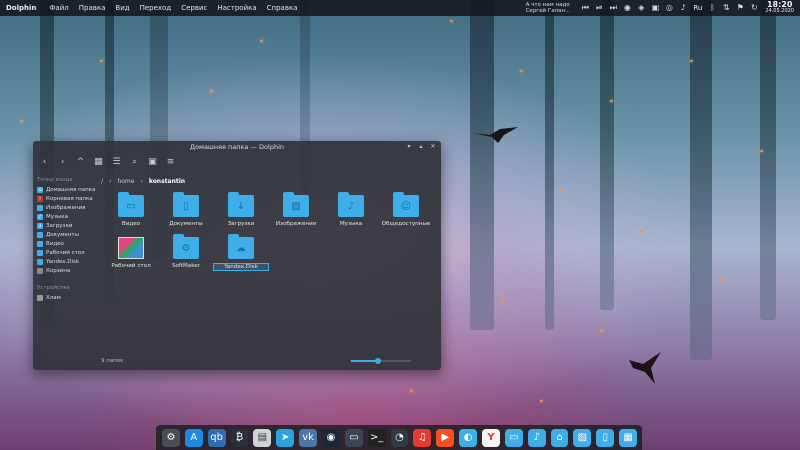  What do you see at coordinates (22, 8) in the screenshot?
I see `app-name: Dolphin` at bounding box center [22, 8].